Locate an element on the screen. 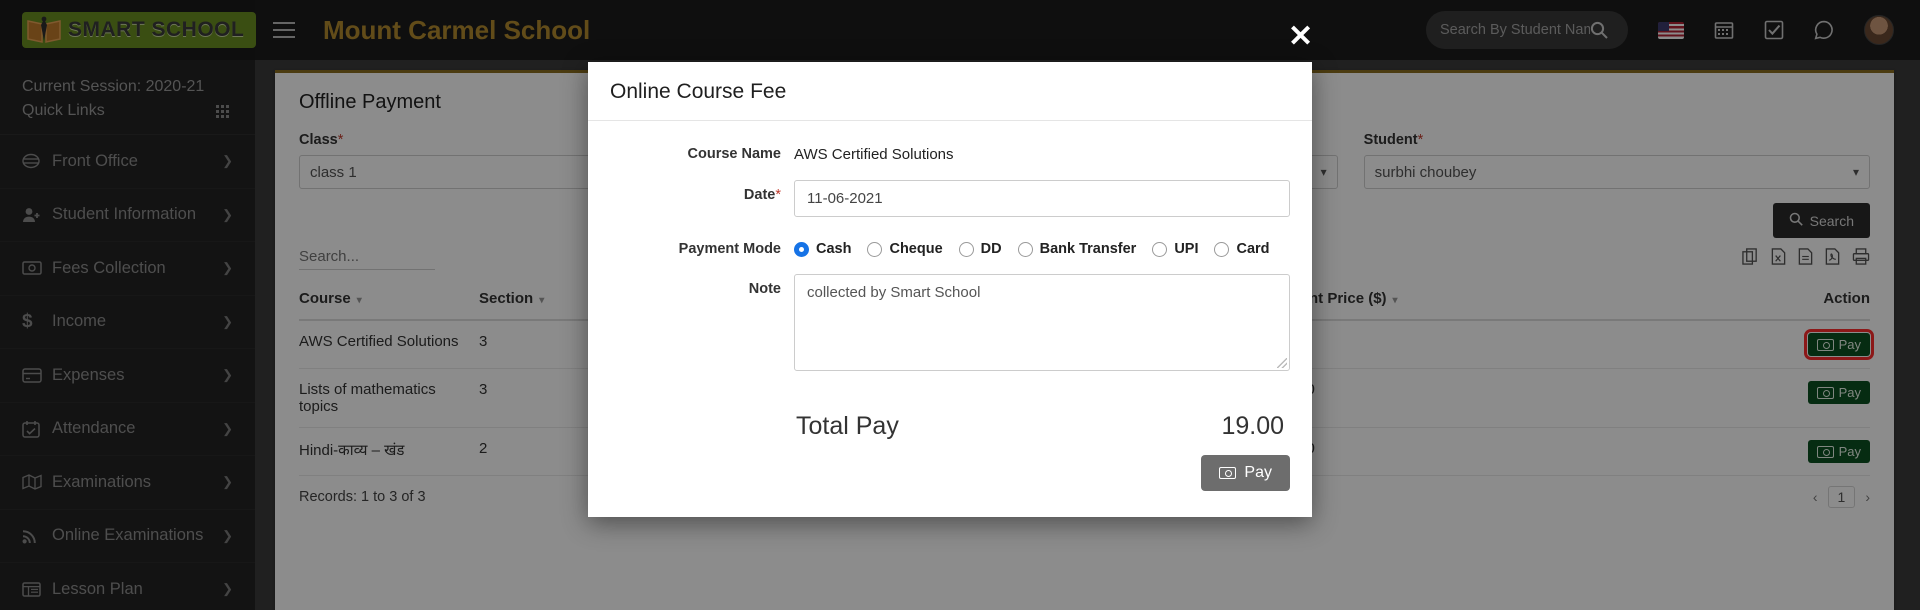 This screenshot has width=1920, height=610. modal-title: Online Course Fee is located at coordinates (698, 91).